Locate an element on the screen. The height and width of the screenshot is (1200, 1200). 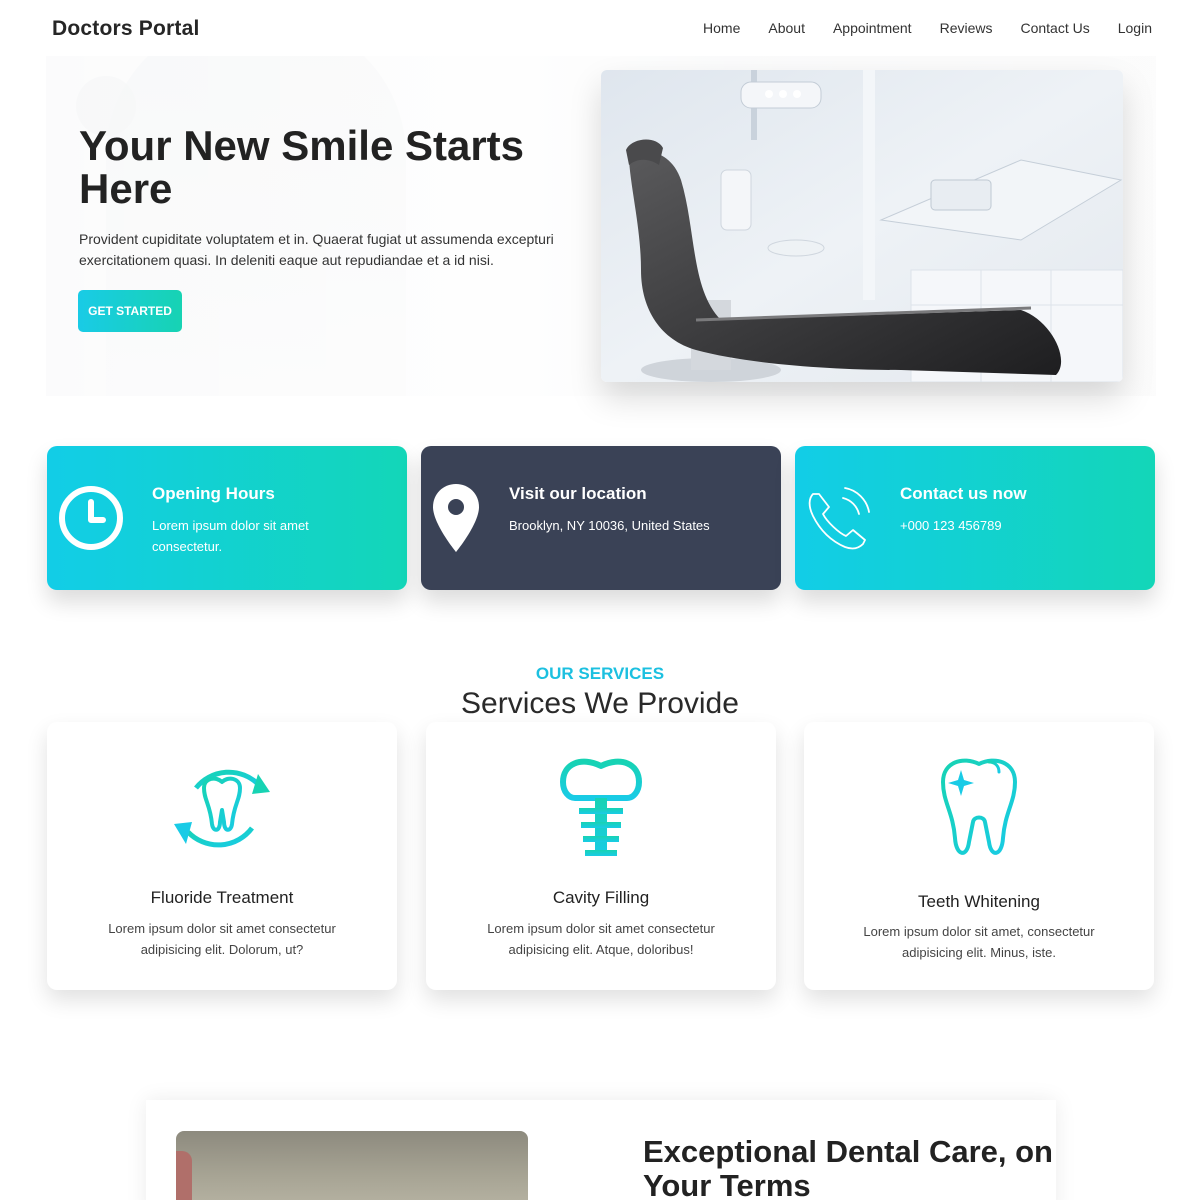
card-title: Contact us now is located at coordinates (963, 493).